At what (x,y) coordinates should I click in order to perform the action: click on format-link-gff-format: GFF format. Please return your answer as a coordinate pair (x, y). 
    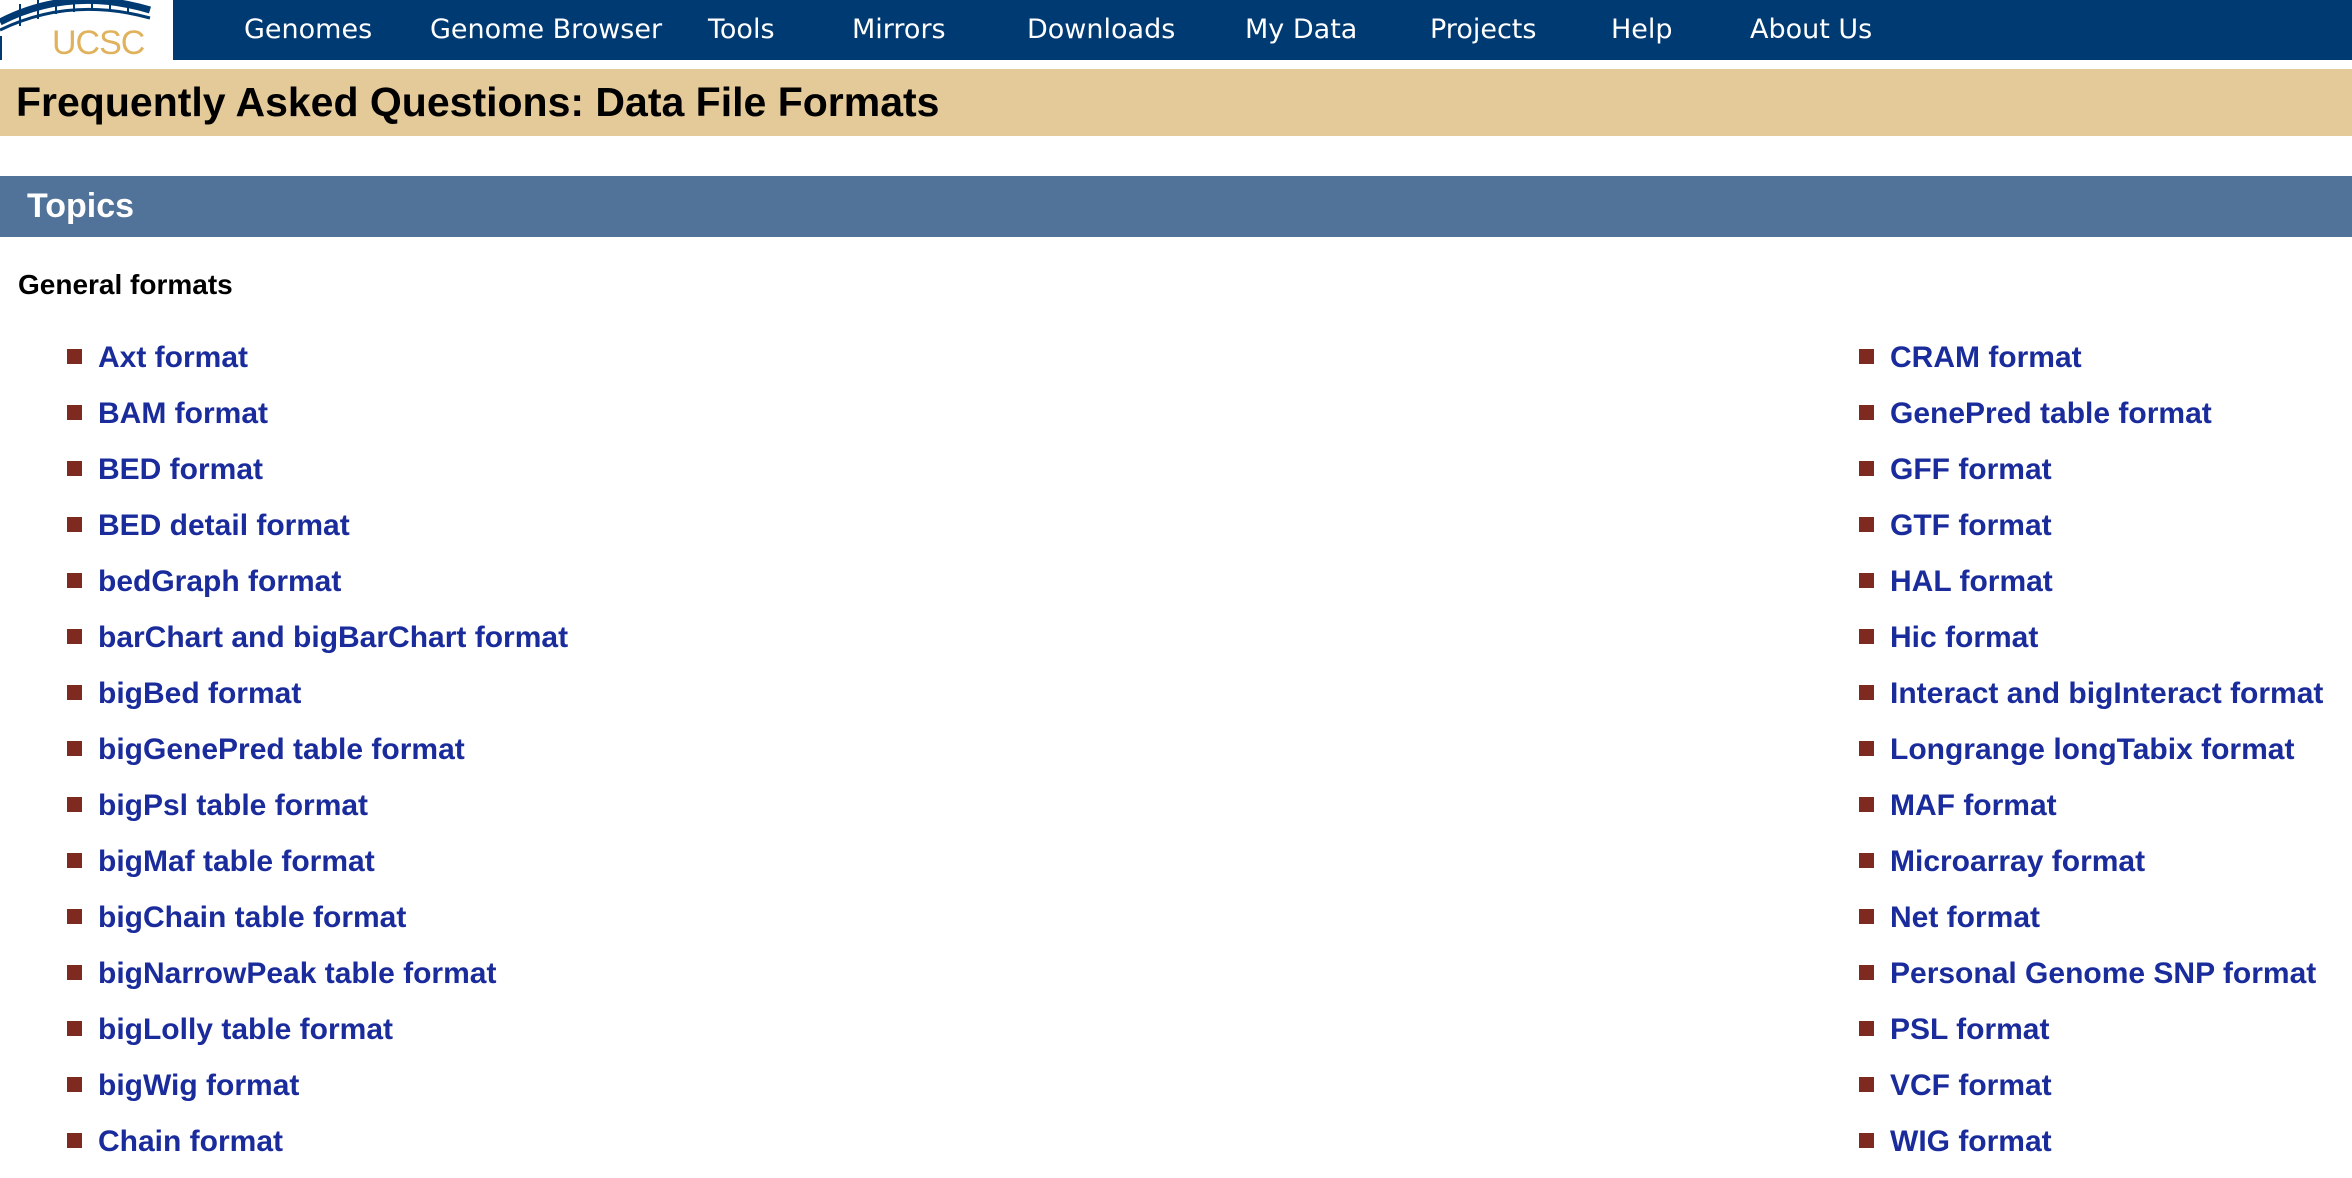
    Looking at the image, I should click on (1971, 470).